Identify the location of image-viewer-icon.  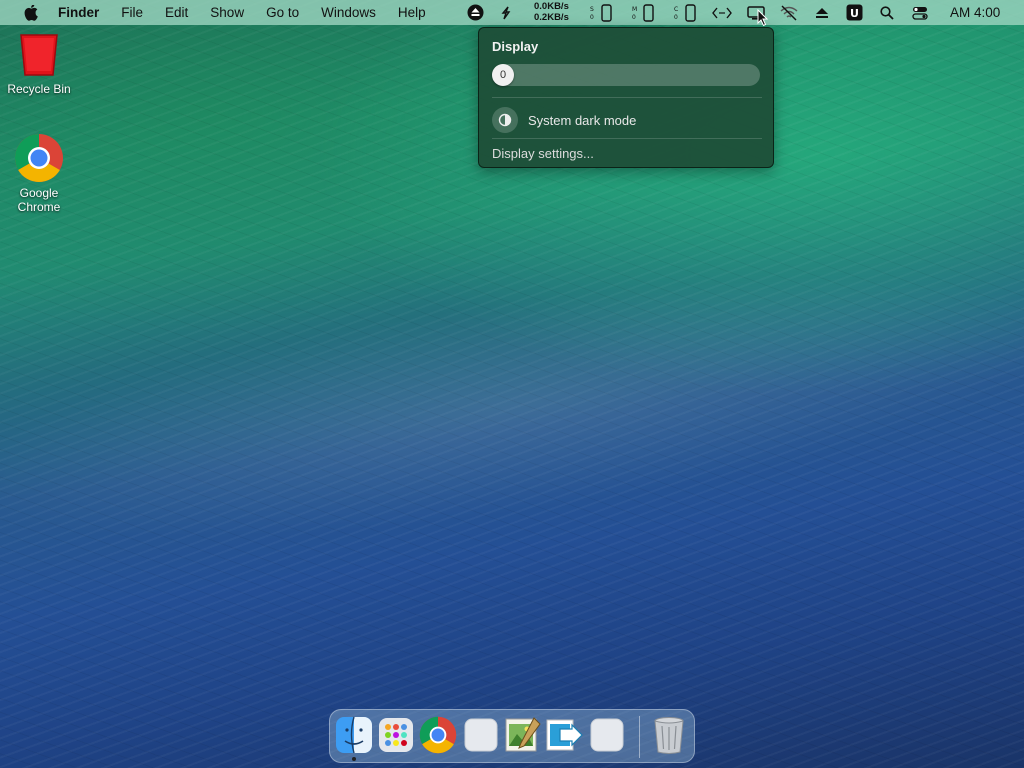
(523, 734).